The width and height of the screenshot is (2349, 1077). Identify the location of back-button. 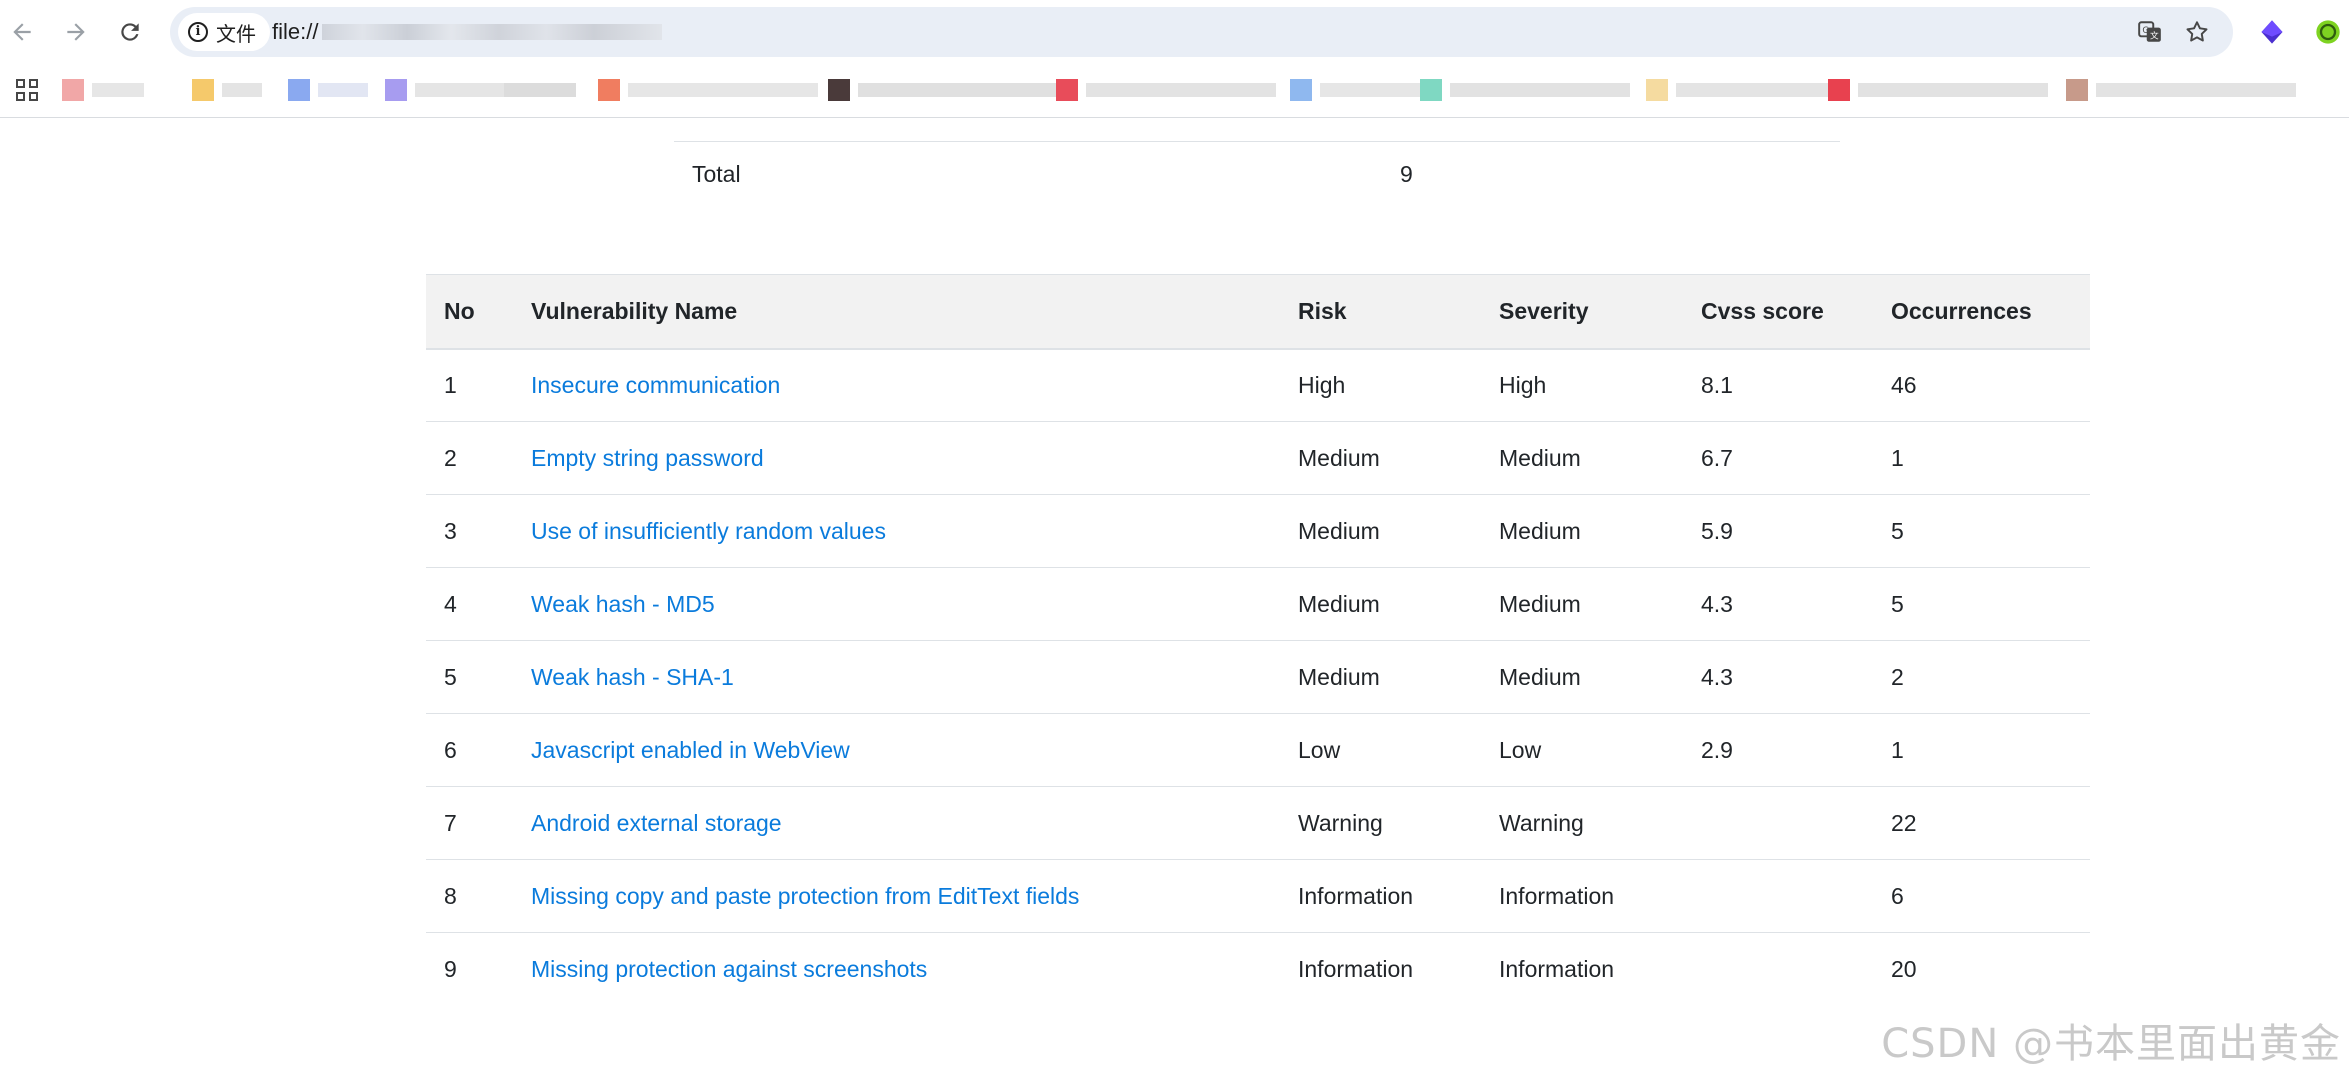
(22, 32).